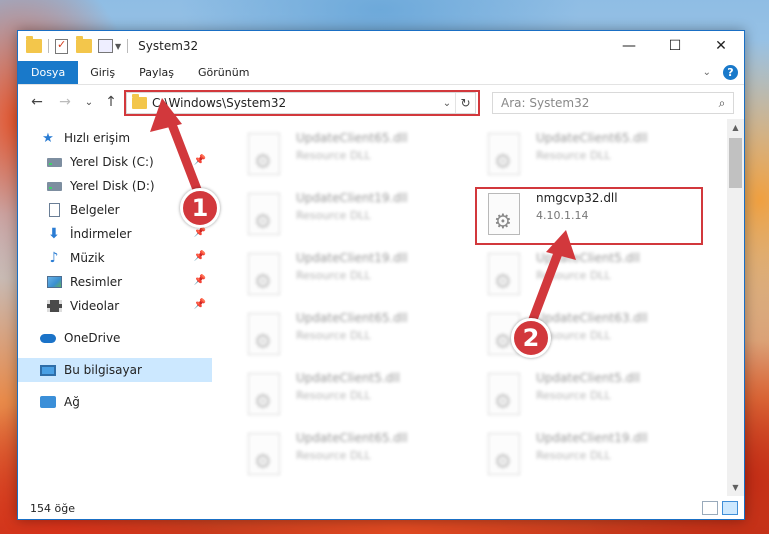 The image size is (769, 534). What do you see at coordinates (118, 46) in the screenshot?
I see `chevron-down-icon: ▼` at bounding box center [118, 46].